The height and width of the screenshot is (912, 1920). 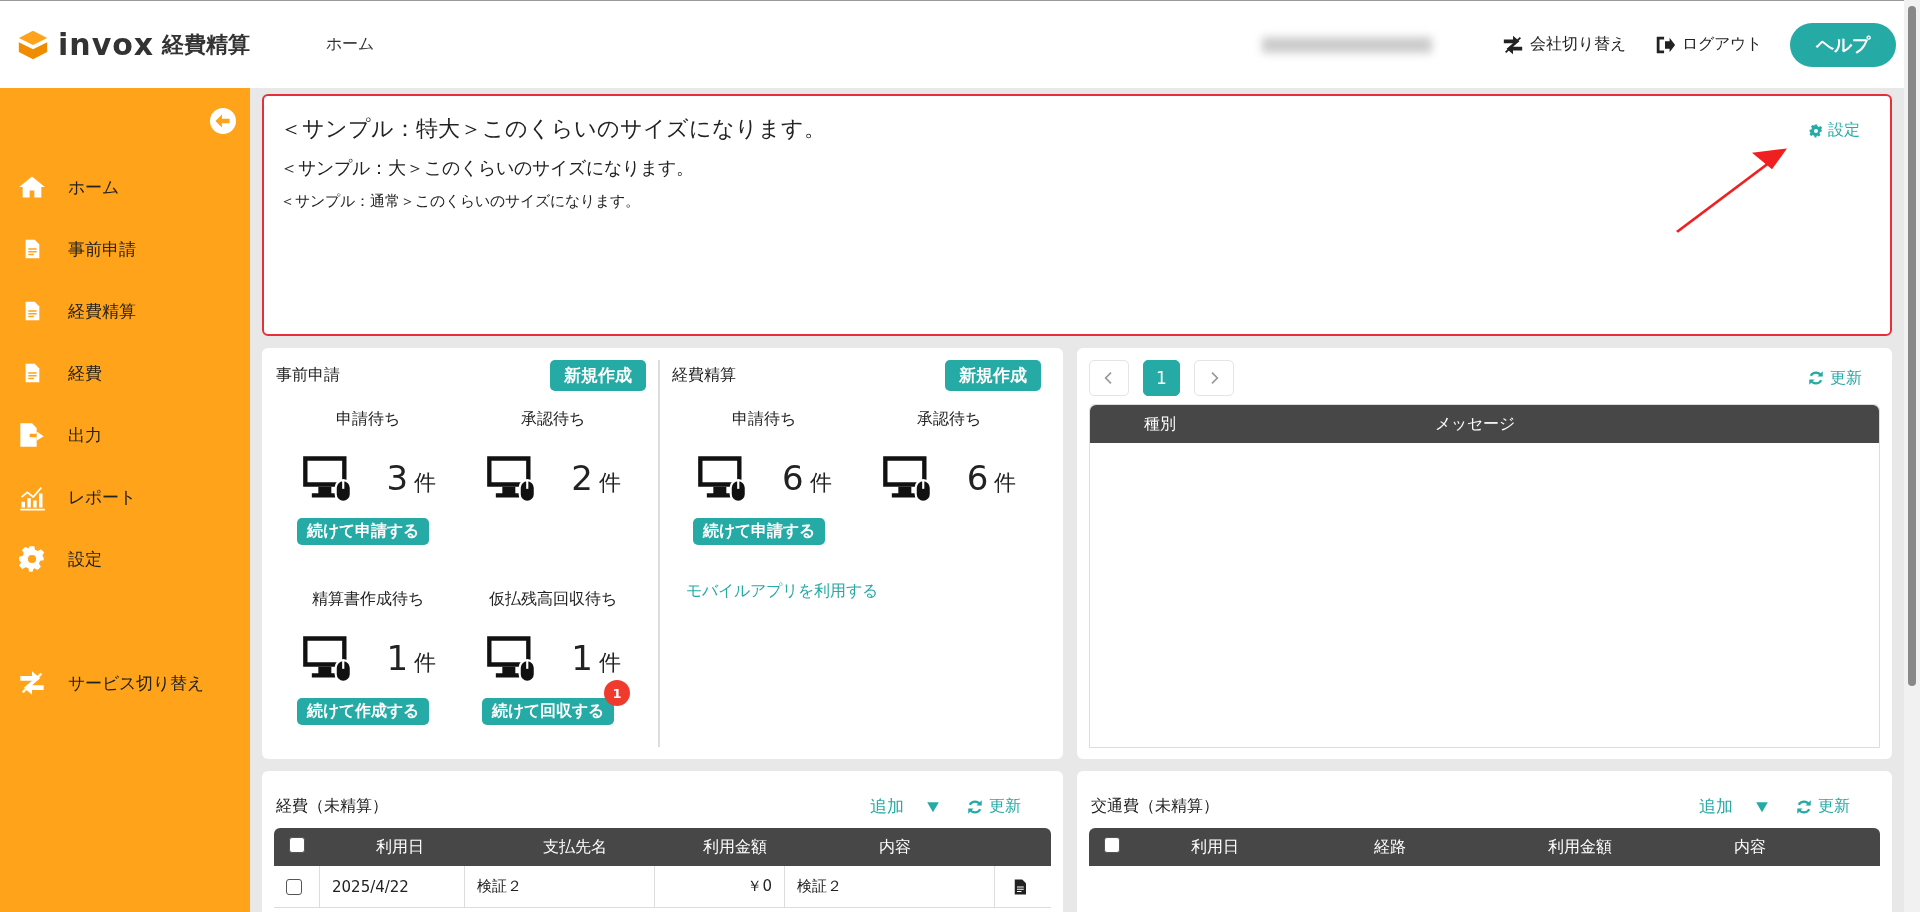 I want to click on refresh-icon, so click(x=1816, y=378).